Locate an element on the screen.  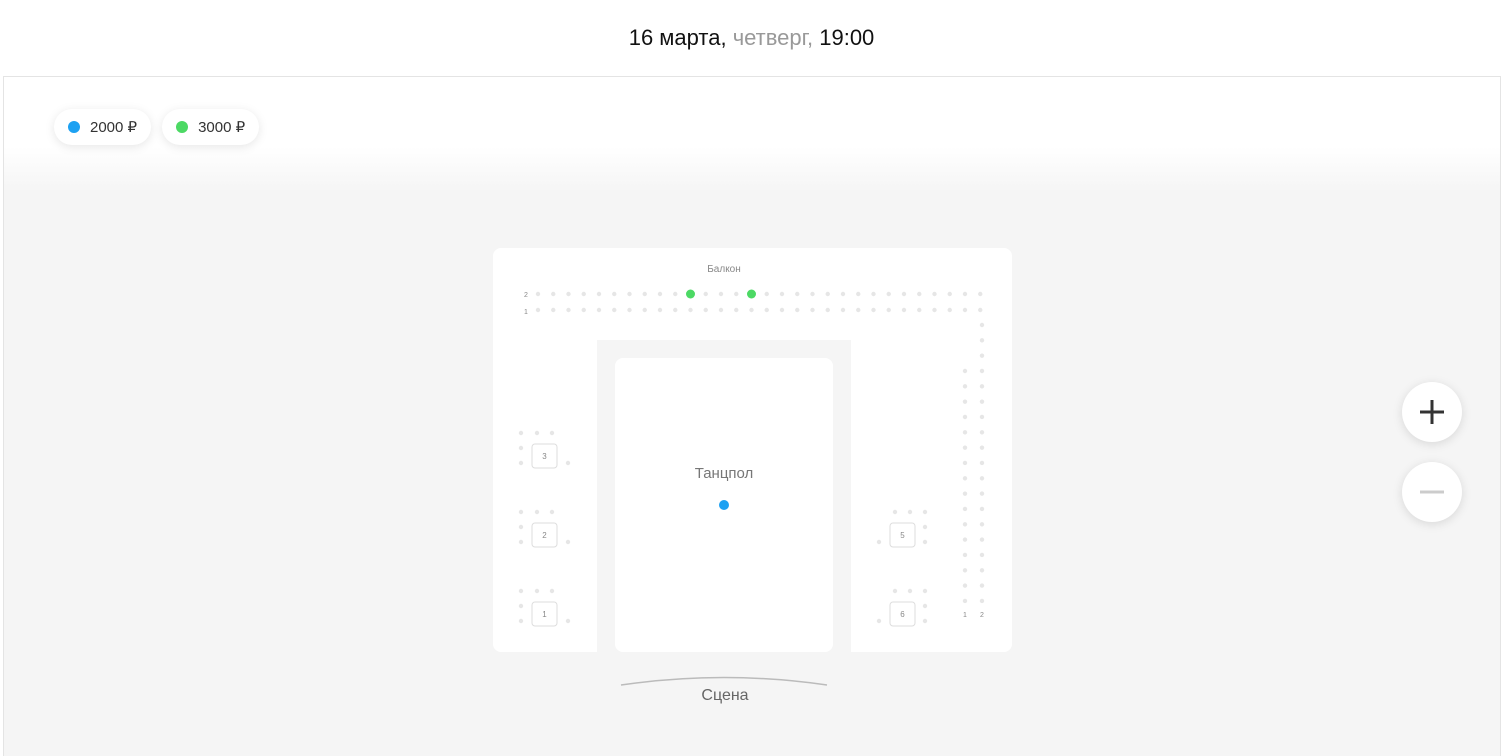
zoom-out-button is located at coordinates (1432, 492).